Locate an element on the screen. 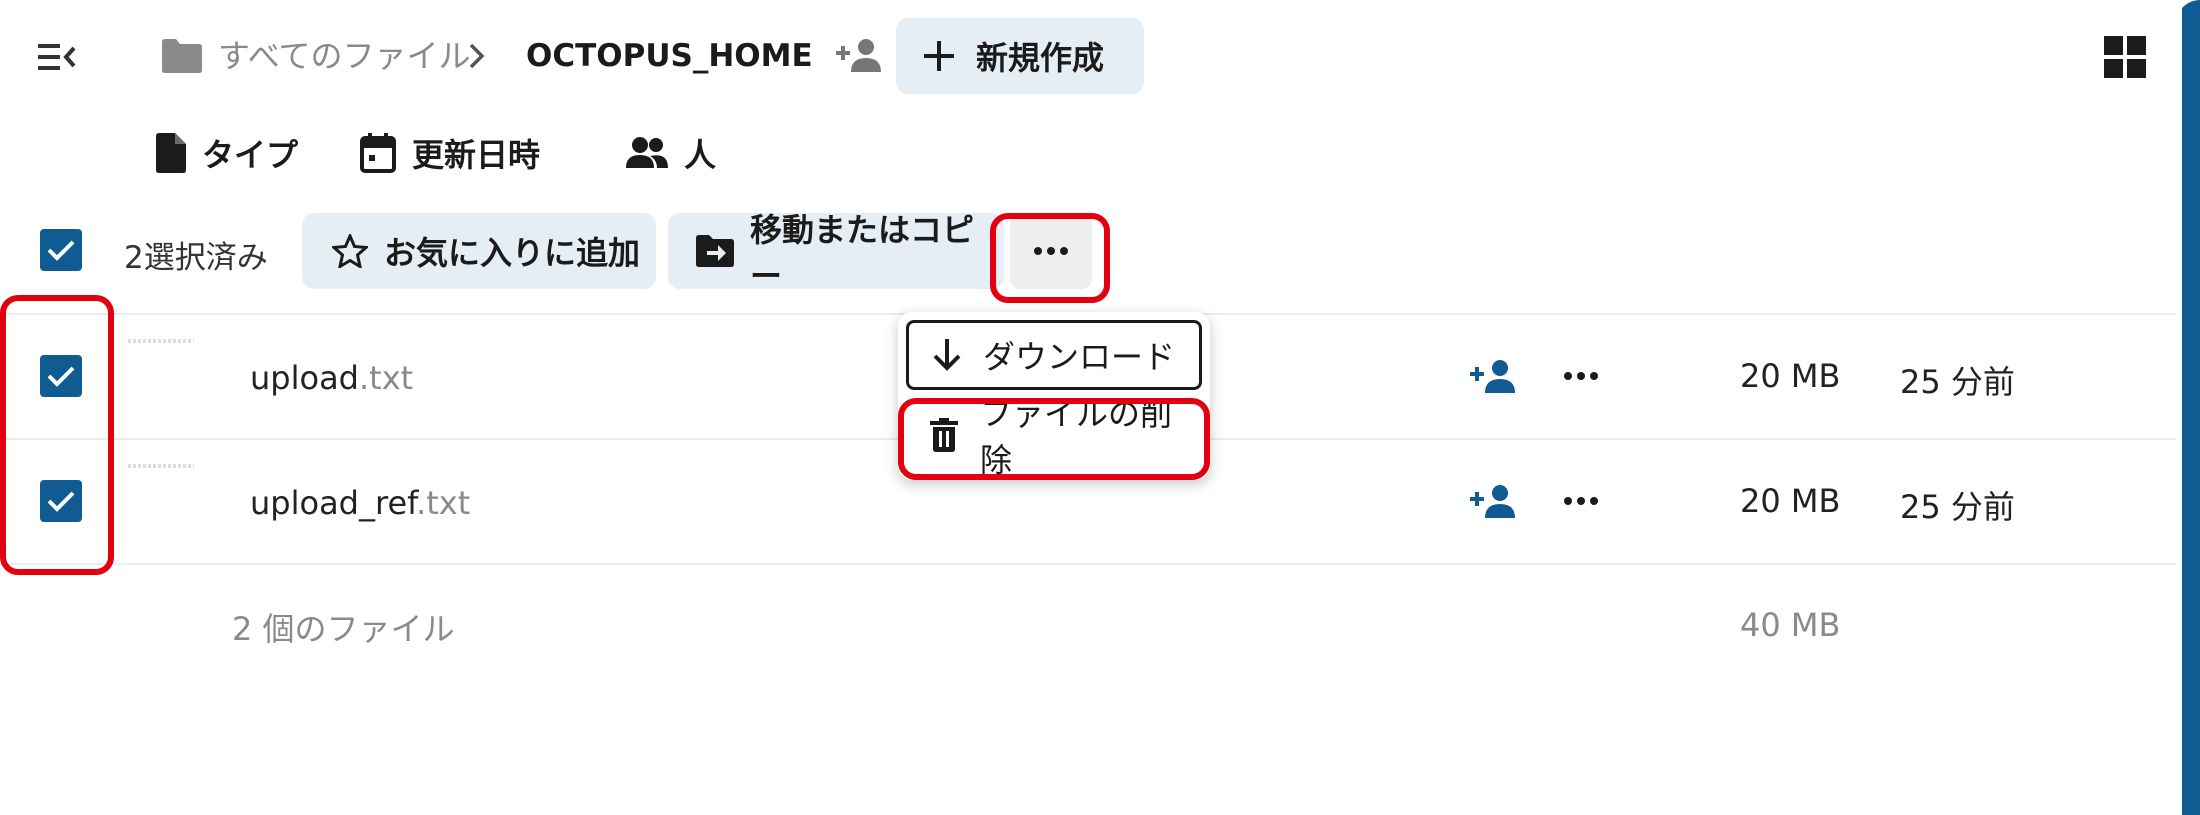 The image size is (2200, 815). summary-count: 2 個のファイル is located at coordinates (343, 629).